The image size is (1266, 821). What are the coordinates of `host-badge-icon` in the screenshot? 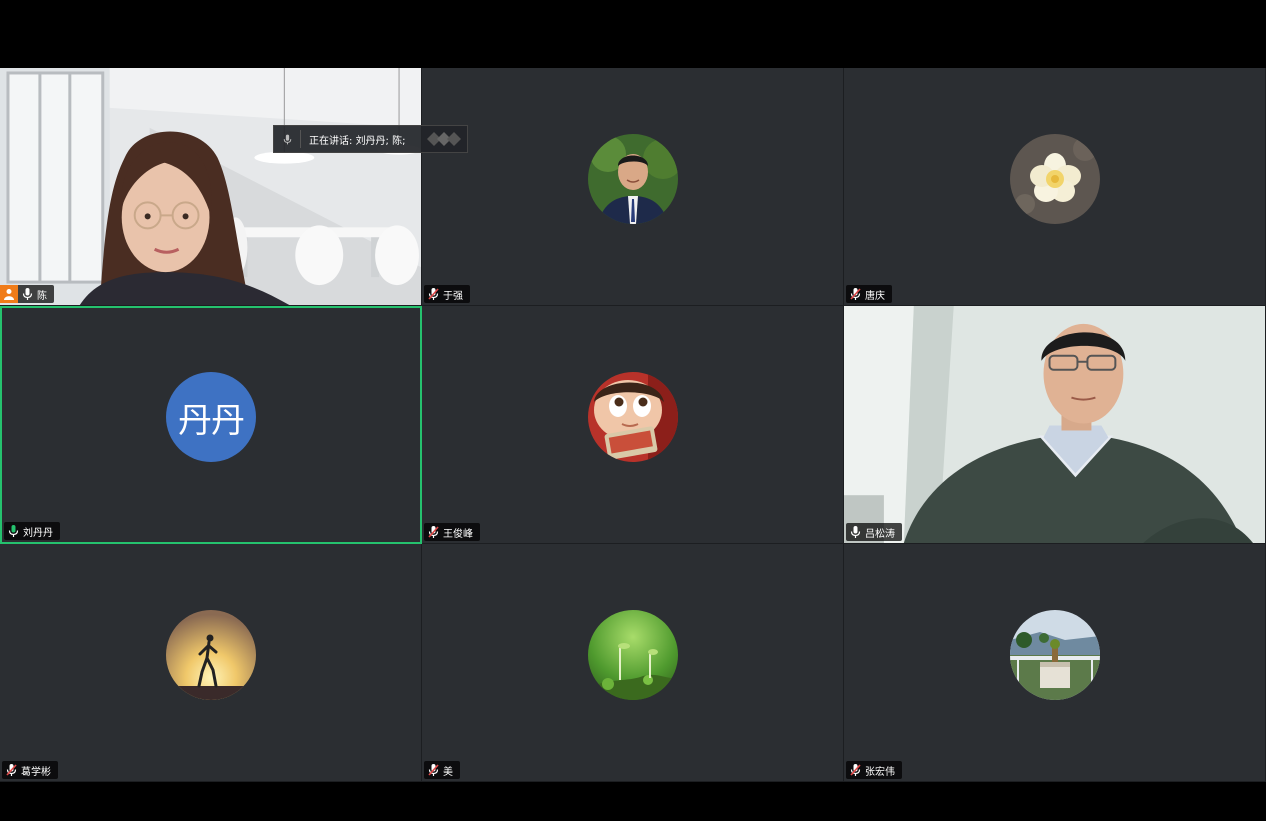 It's located at (9, 294).